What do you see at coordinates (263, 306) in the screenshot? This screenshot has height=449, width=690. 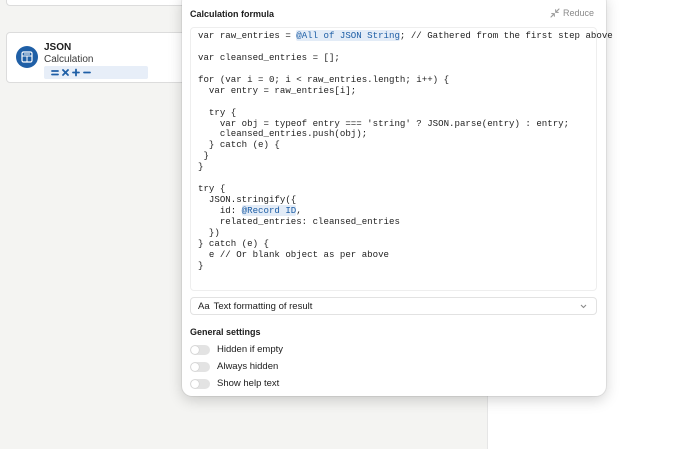 I see `format-label: Text formatting of result` at bounding box center [263, 306].